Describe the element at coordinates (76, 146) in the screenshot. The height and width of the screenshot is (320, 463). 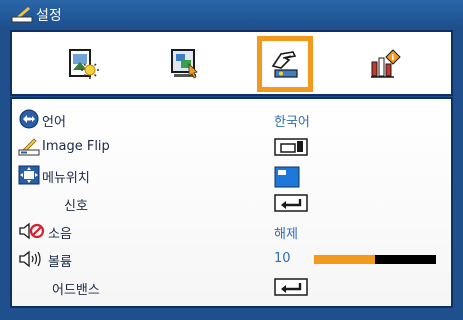
I see `image-flip-label: Image Flip` at that location.